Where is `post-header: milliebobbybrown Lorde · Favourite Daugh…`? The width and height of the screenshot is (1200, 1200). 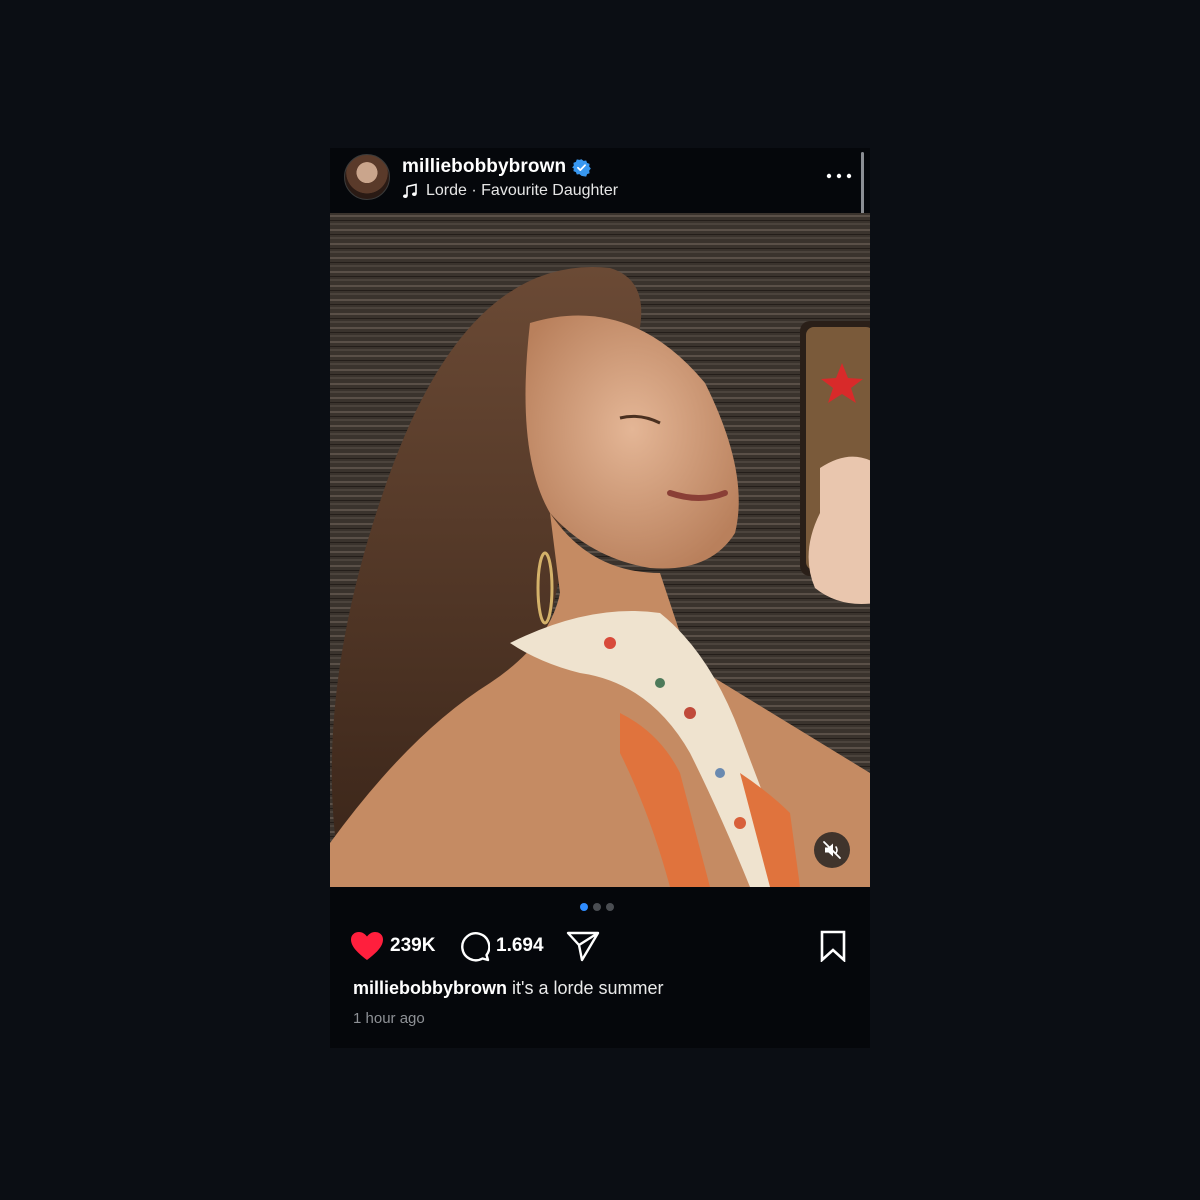 post-header: milliebobbybrown Lorde · Favourite Daugh… is located at coordinates (600, 202).